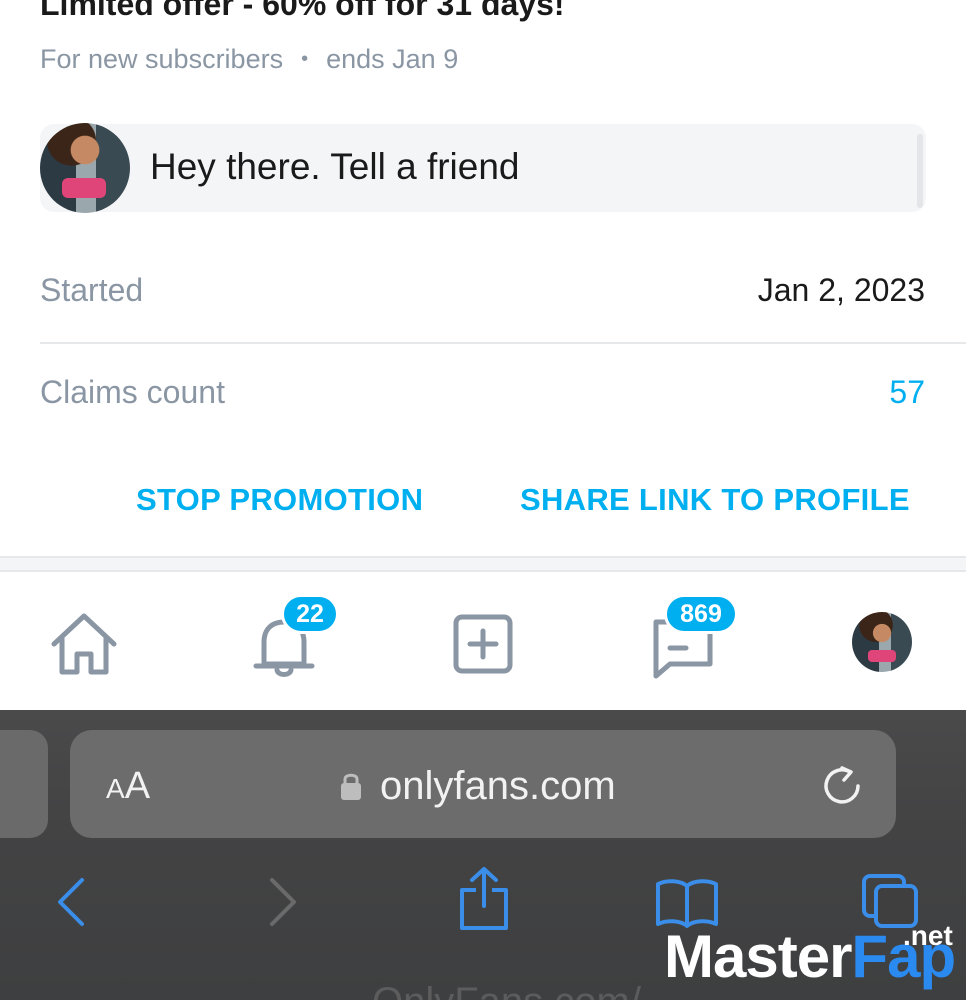 This screenshot has width=966, height=1000. What do you see at coordinates (758, 956) in the screenshot?
I see `watermark-master: Master` at bounding box center [758, 956].